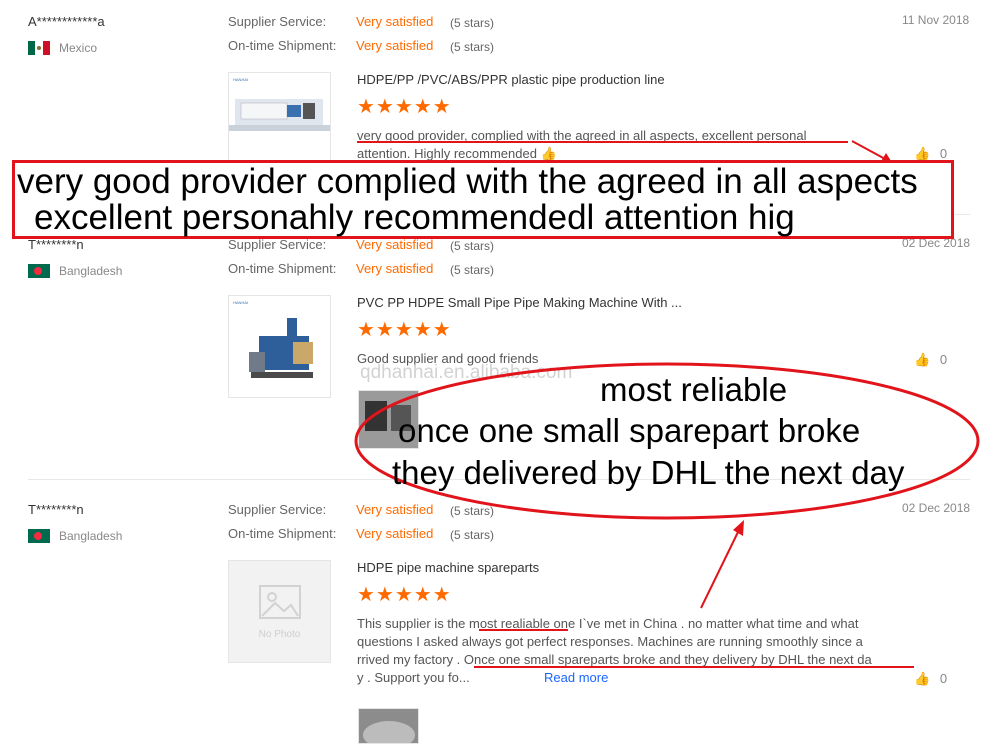 The image size is (993, 744). Describe the element at coordinates (629, 430) in the screenshot. I see `annotation-oval-line: once one small sparepart broke` at that location.